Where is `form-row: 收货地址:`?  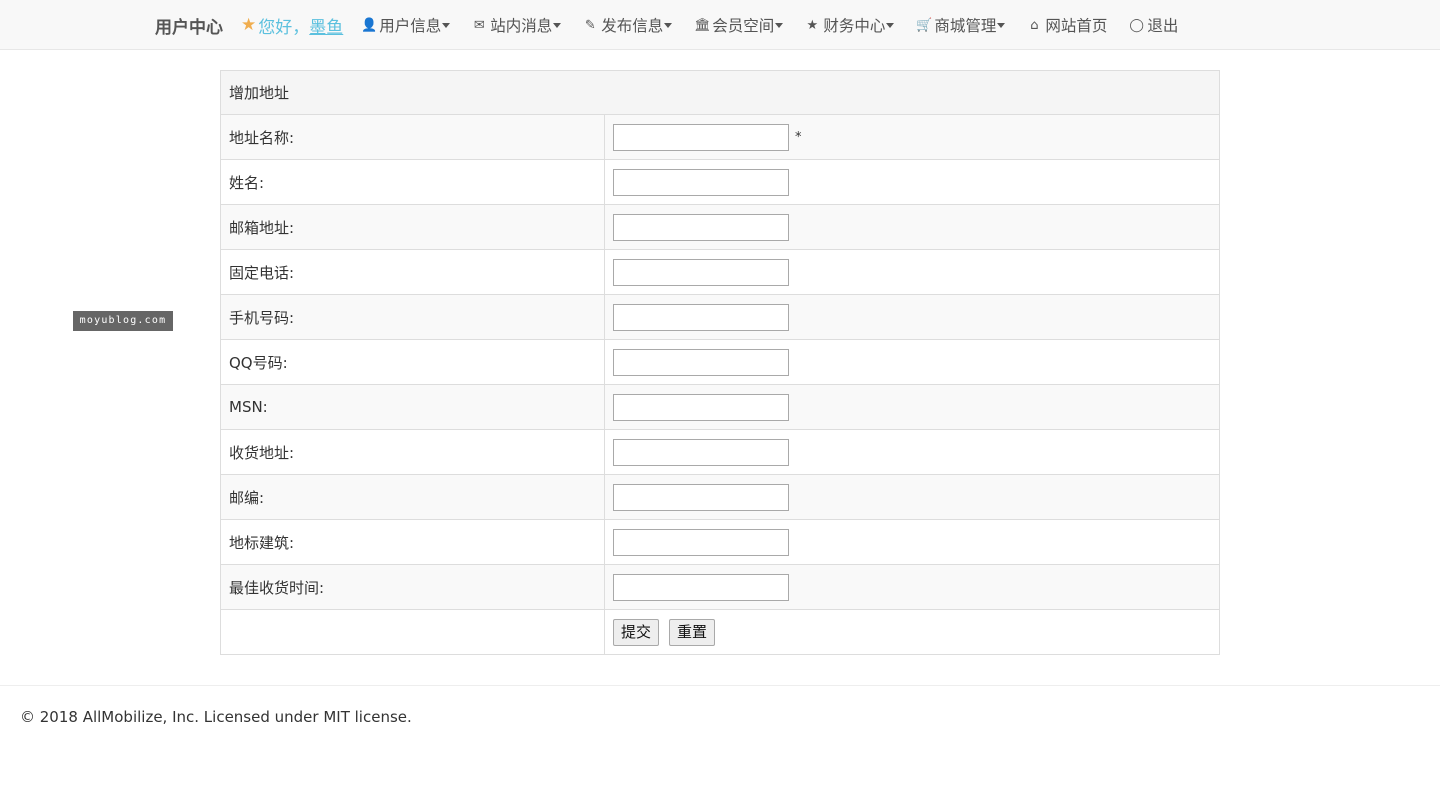 form-row: 收货地址: is located at coordinates (720, 452).